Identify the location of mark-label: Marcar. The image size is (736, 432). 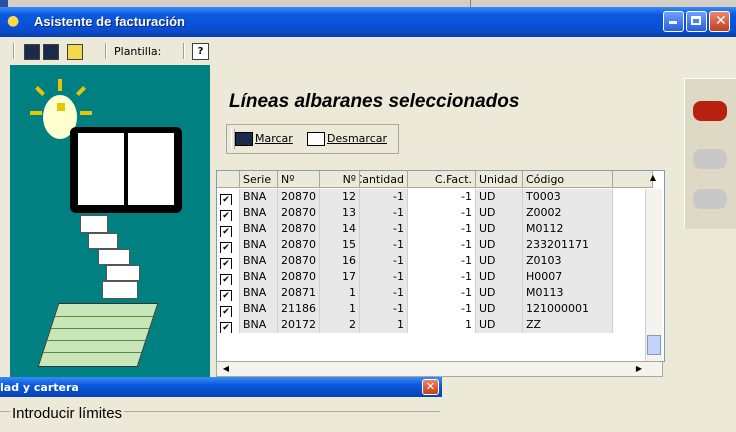
(274, 138).